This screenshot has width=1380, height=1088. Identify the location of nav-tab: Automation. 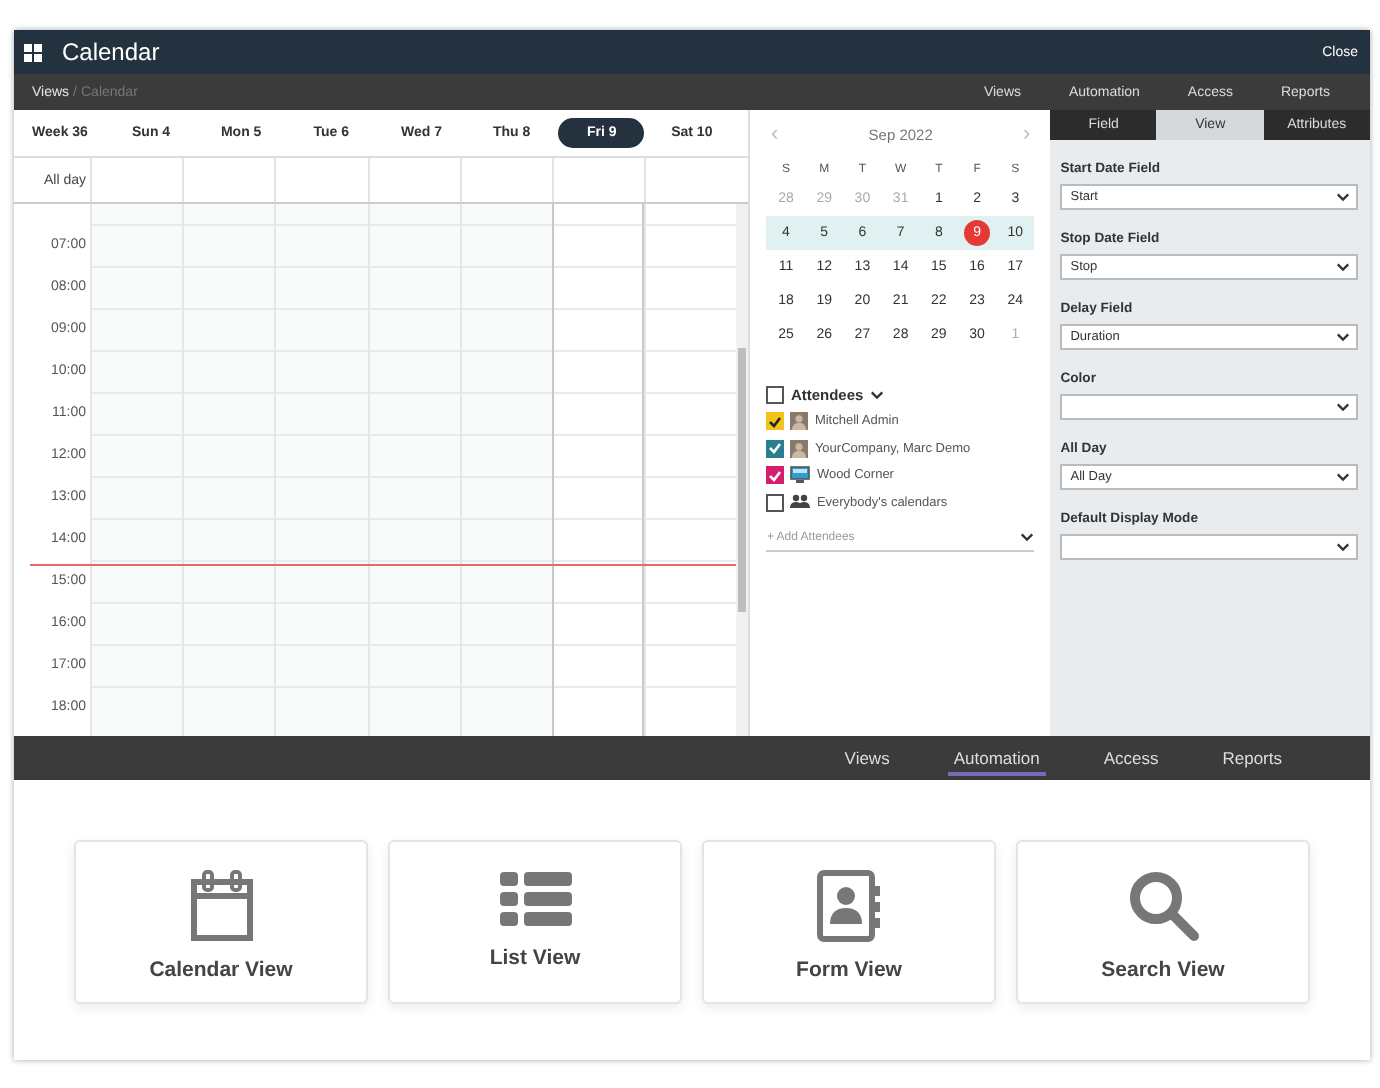
(996, 758).